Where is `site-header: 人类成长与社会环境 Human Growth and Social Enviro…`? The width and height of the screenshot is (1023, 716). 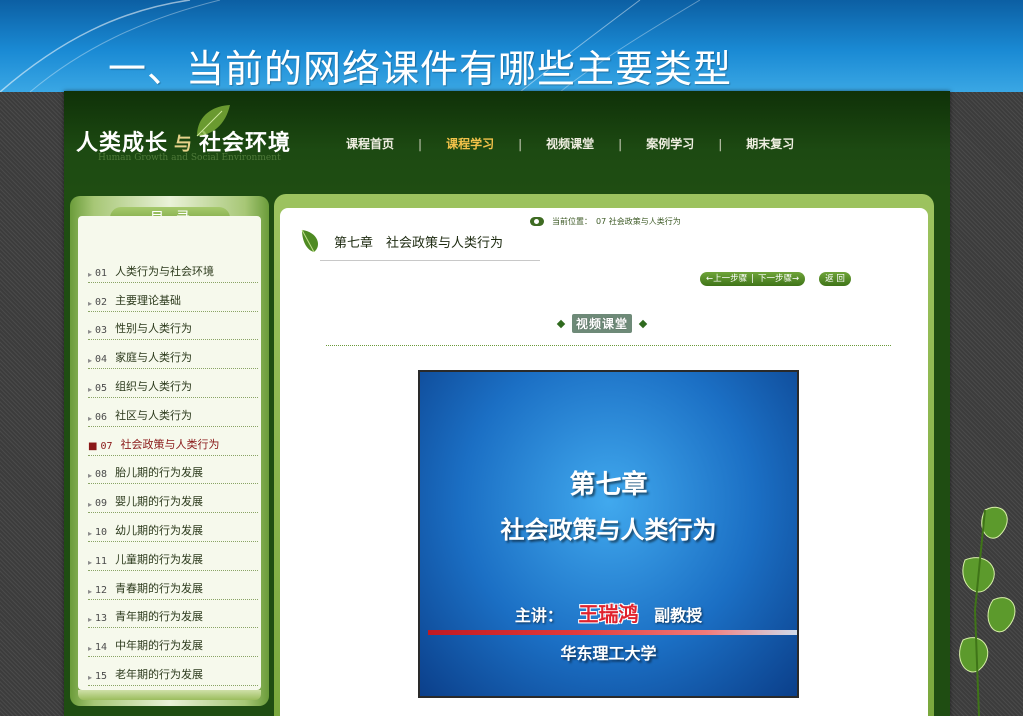
site-header: 人类成长与社会环境 Human Growth and Social Enviro… is located at coordinates (507, 141).